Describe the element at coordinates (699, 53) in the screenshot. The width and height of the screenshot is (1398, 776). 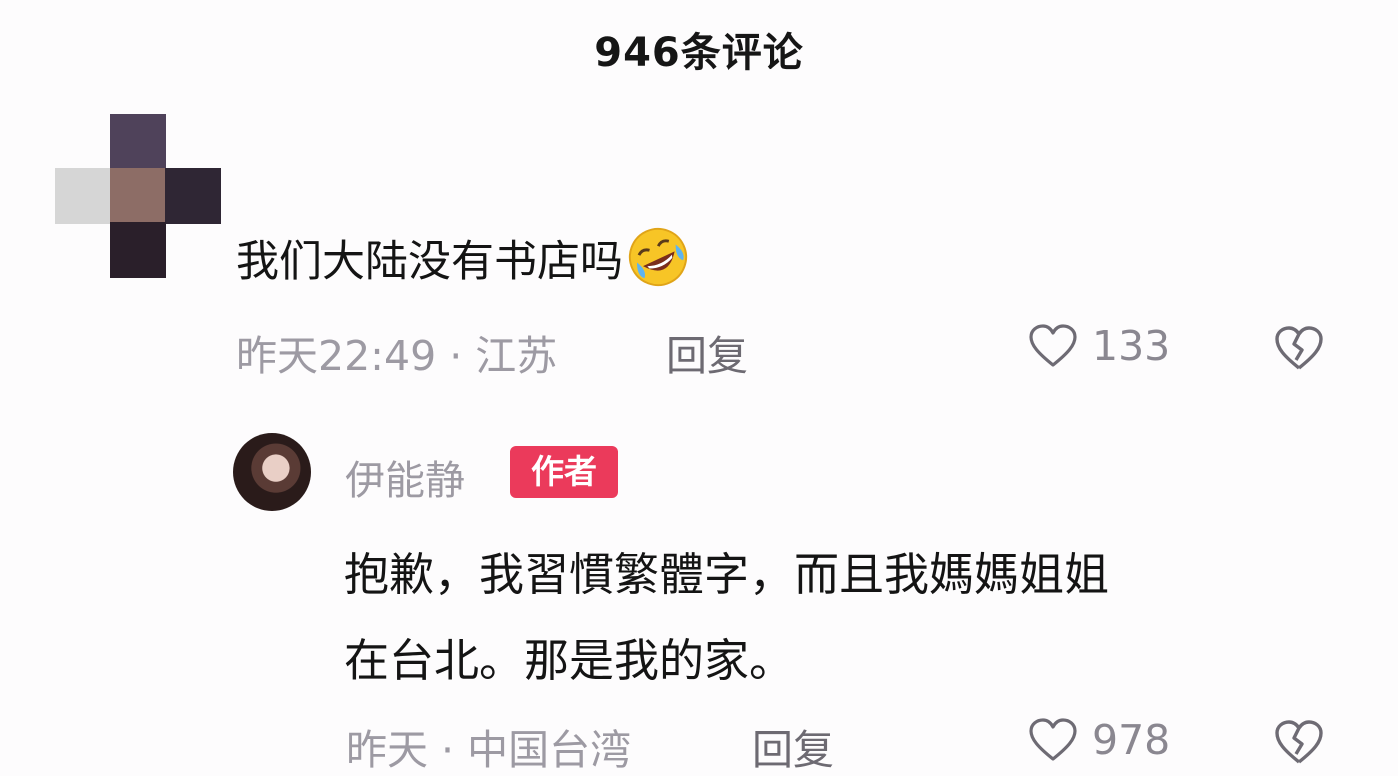
I see `comment-count-title: 946条评论` at that location.